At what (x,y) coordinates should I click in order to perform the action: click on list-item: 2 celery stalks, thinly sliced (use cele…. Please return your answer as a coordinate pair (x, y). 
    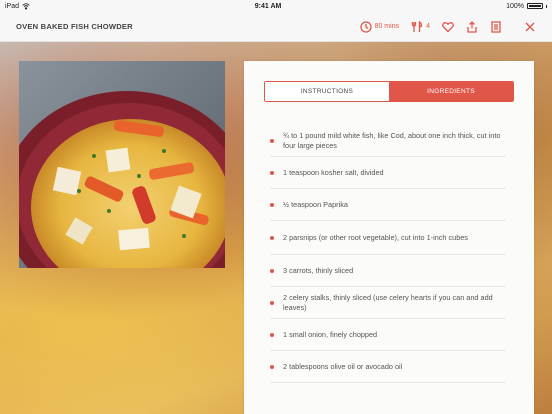
    Looking at the image, I should click on (388, 303).